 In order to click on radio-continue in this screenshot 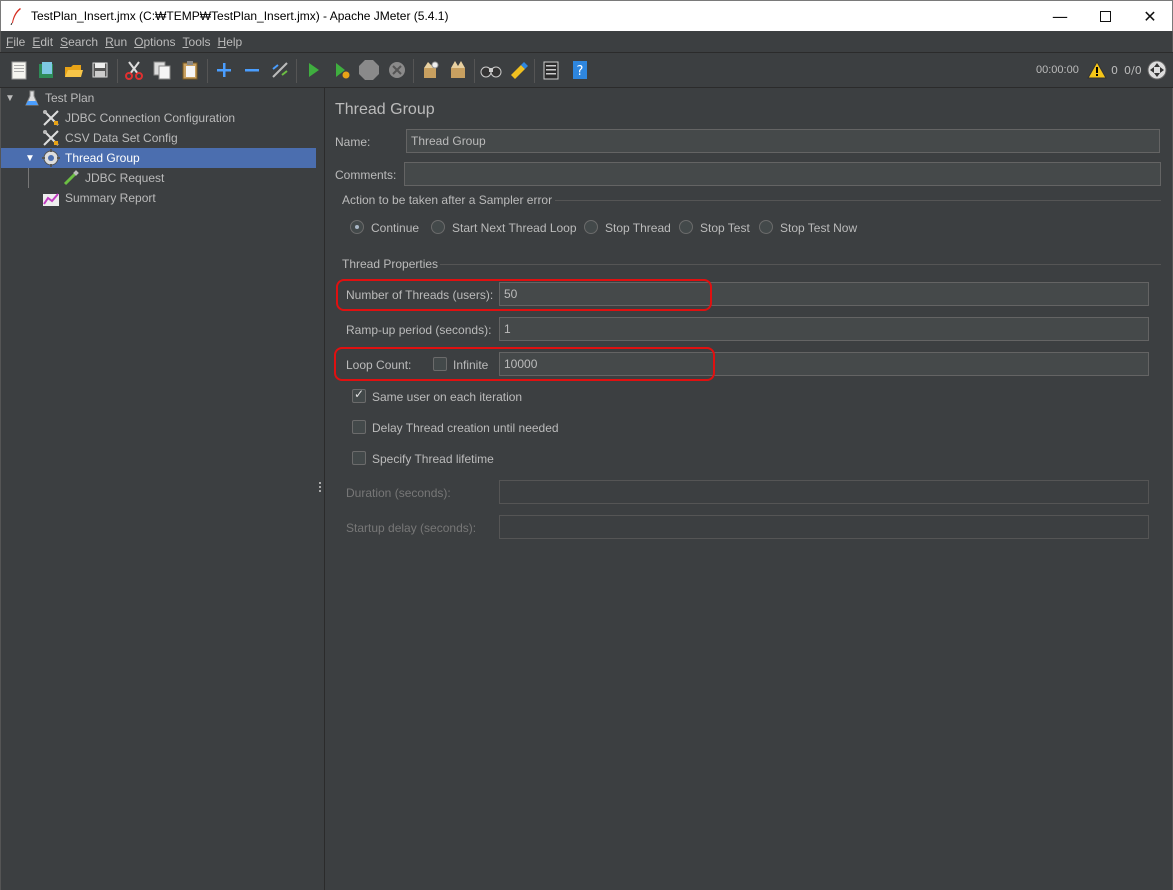, I will do `click(357, 227)`.